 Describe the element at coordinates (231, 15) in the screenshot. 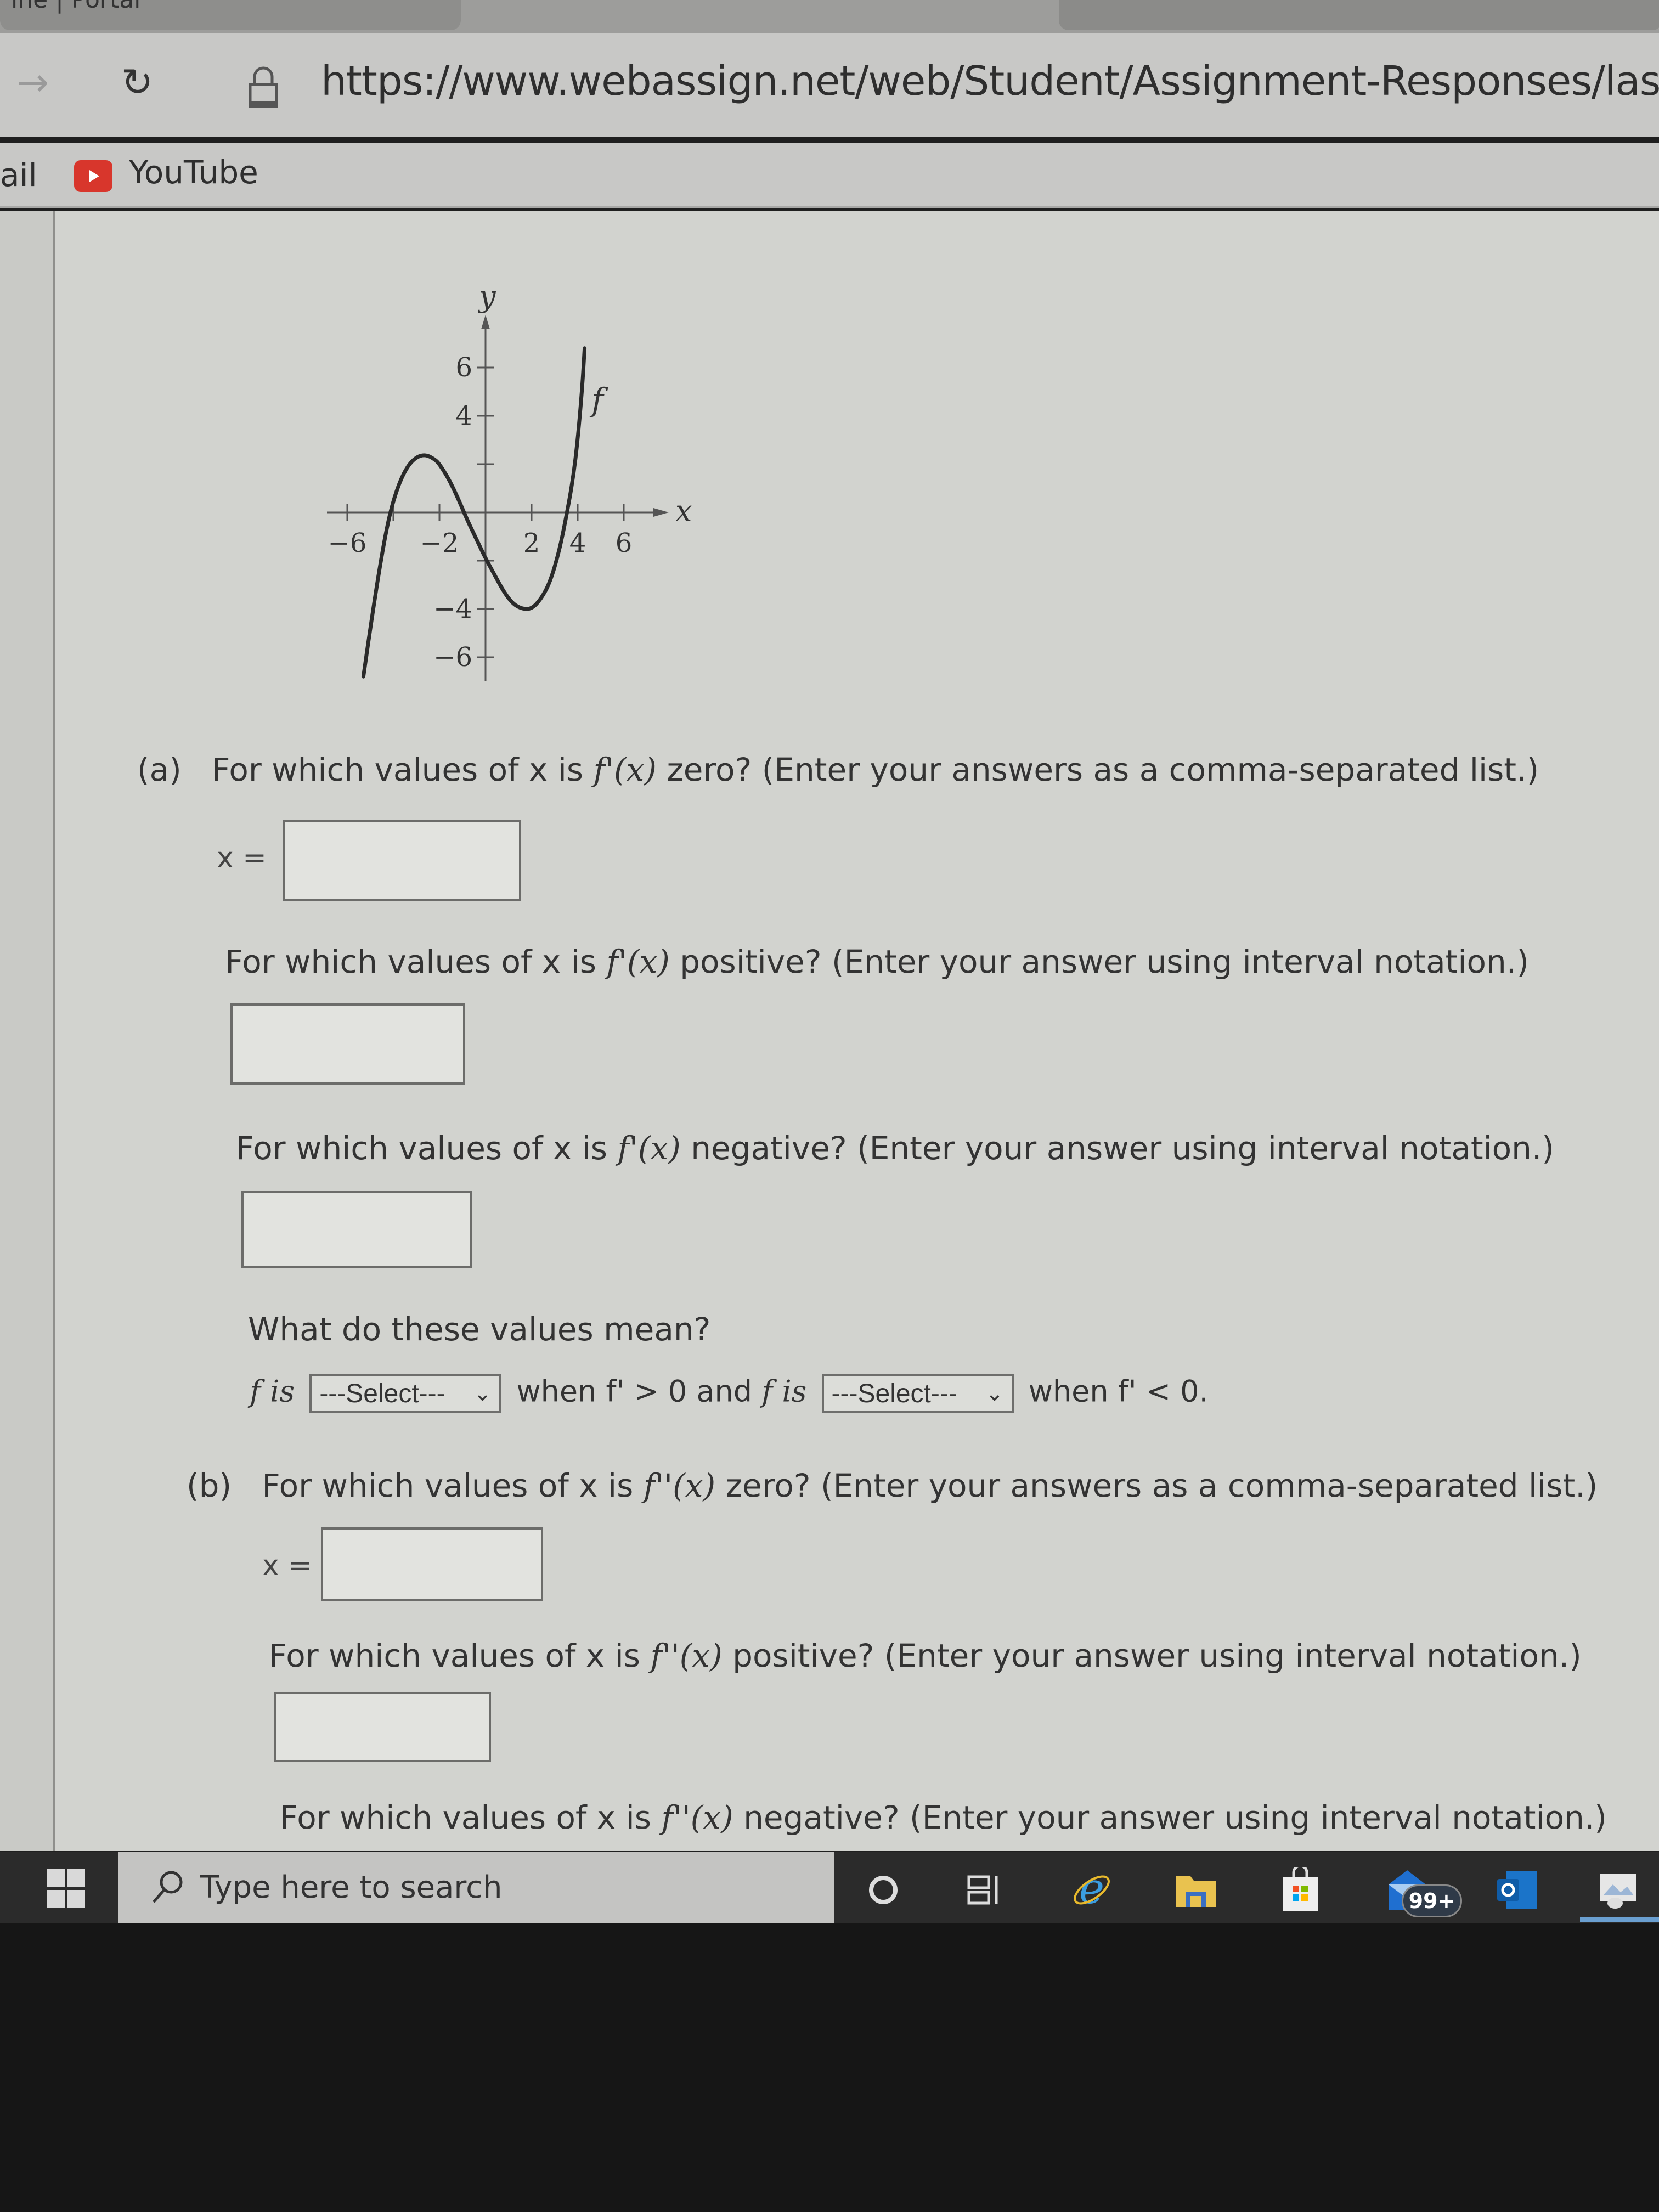

I see `browser-tab: ine | Portal` at that location.